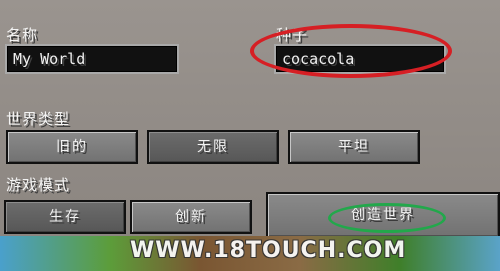 The image size is (500, 271). Describe the element at coordinates (191, 217) in the screenshot. I see `game-mode-creative-button: 创新` at that location.